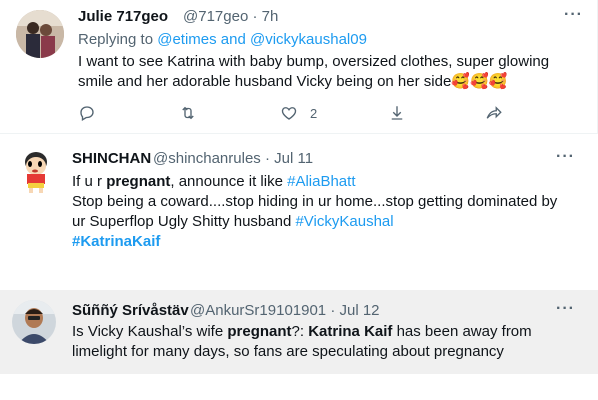 The width and height of the screenshot is (598, 400). I want to click on text-bold: Katrina Kaif, so click(350, 331).